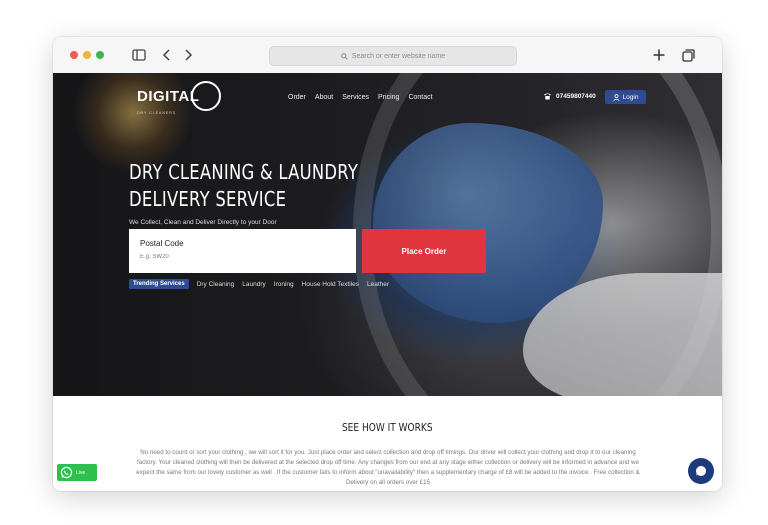 The height and width of the screenshot is (525, 768). Describe the element at coordinates (139, 55) in the screenshot. I see `sidebar-icon` at that location.